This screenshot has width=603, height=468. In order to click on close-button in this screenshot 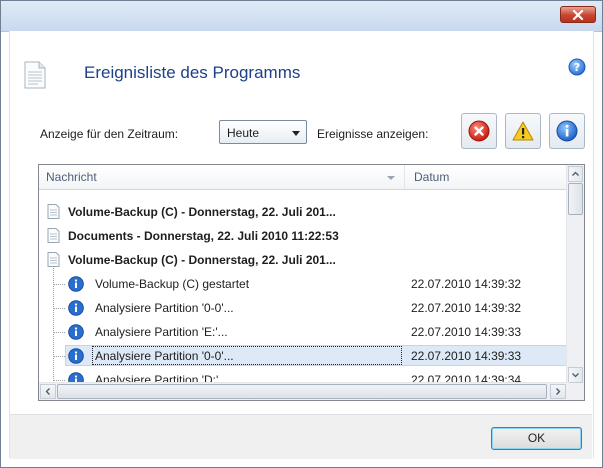, I will do `click(578, 14)`.